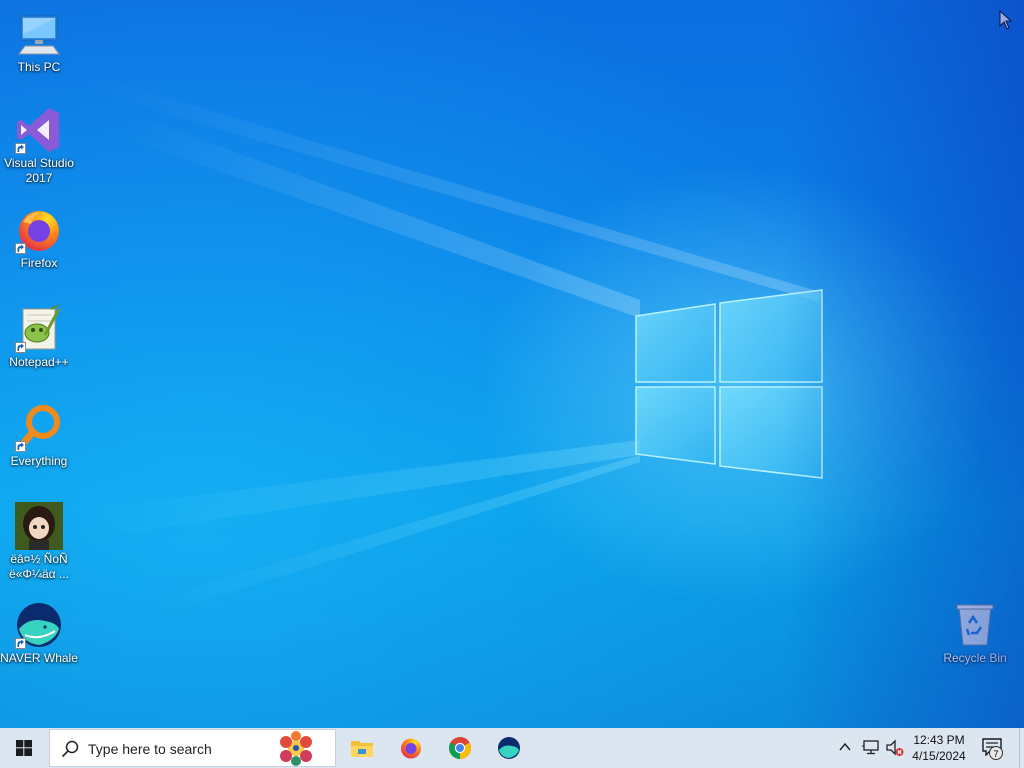  What do you see at coordinates (1006, 20) in the screenshot?
I see `mouse-cursor-icon` at bounding box center [1006, 20].